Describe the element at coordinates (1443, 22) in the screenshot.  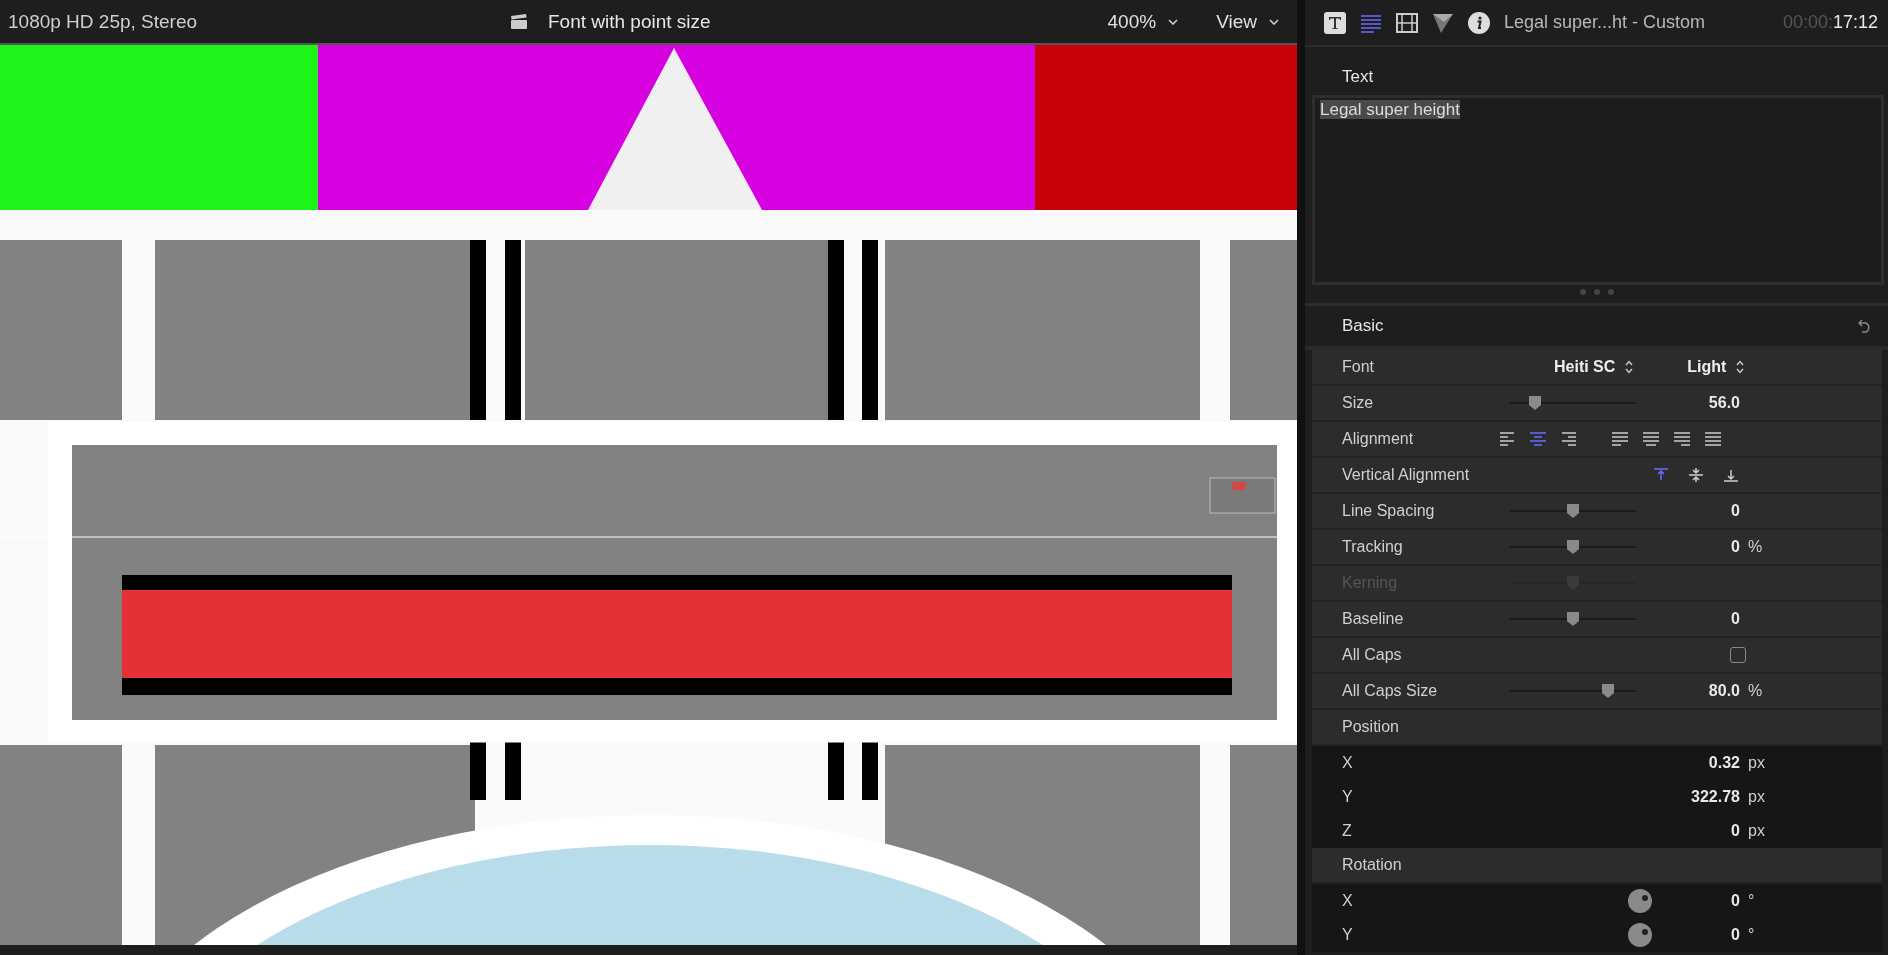
I see `filter-inspector-tab` at that location.